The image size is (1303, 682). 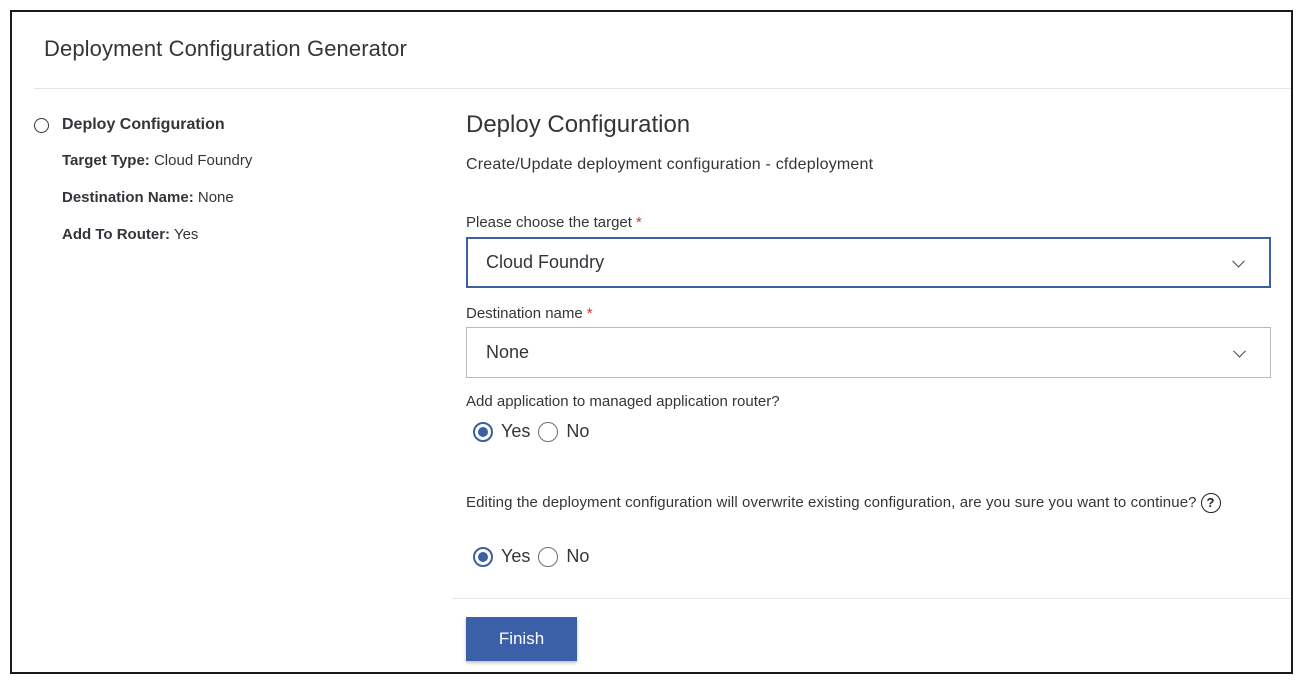 I want to click on help-icon: ?, so click(x=1211, y=503).